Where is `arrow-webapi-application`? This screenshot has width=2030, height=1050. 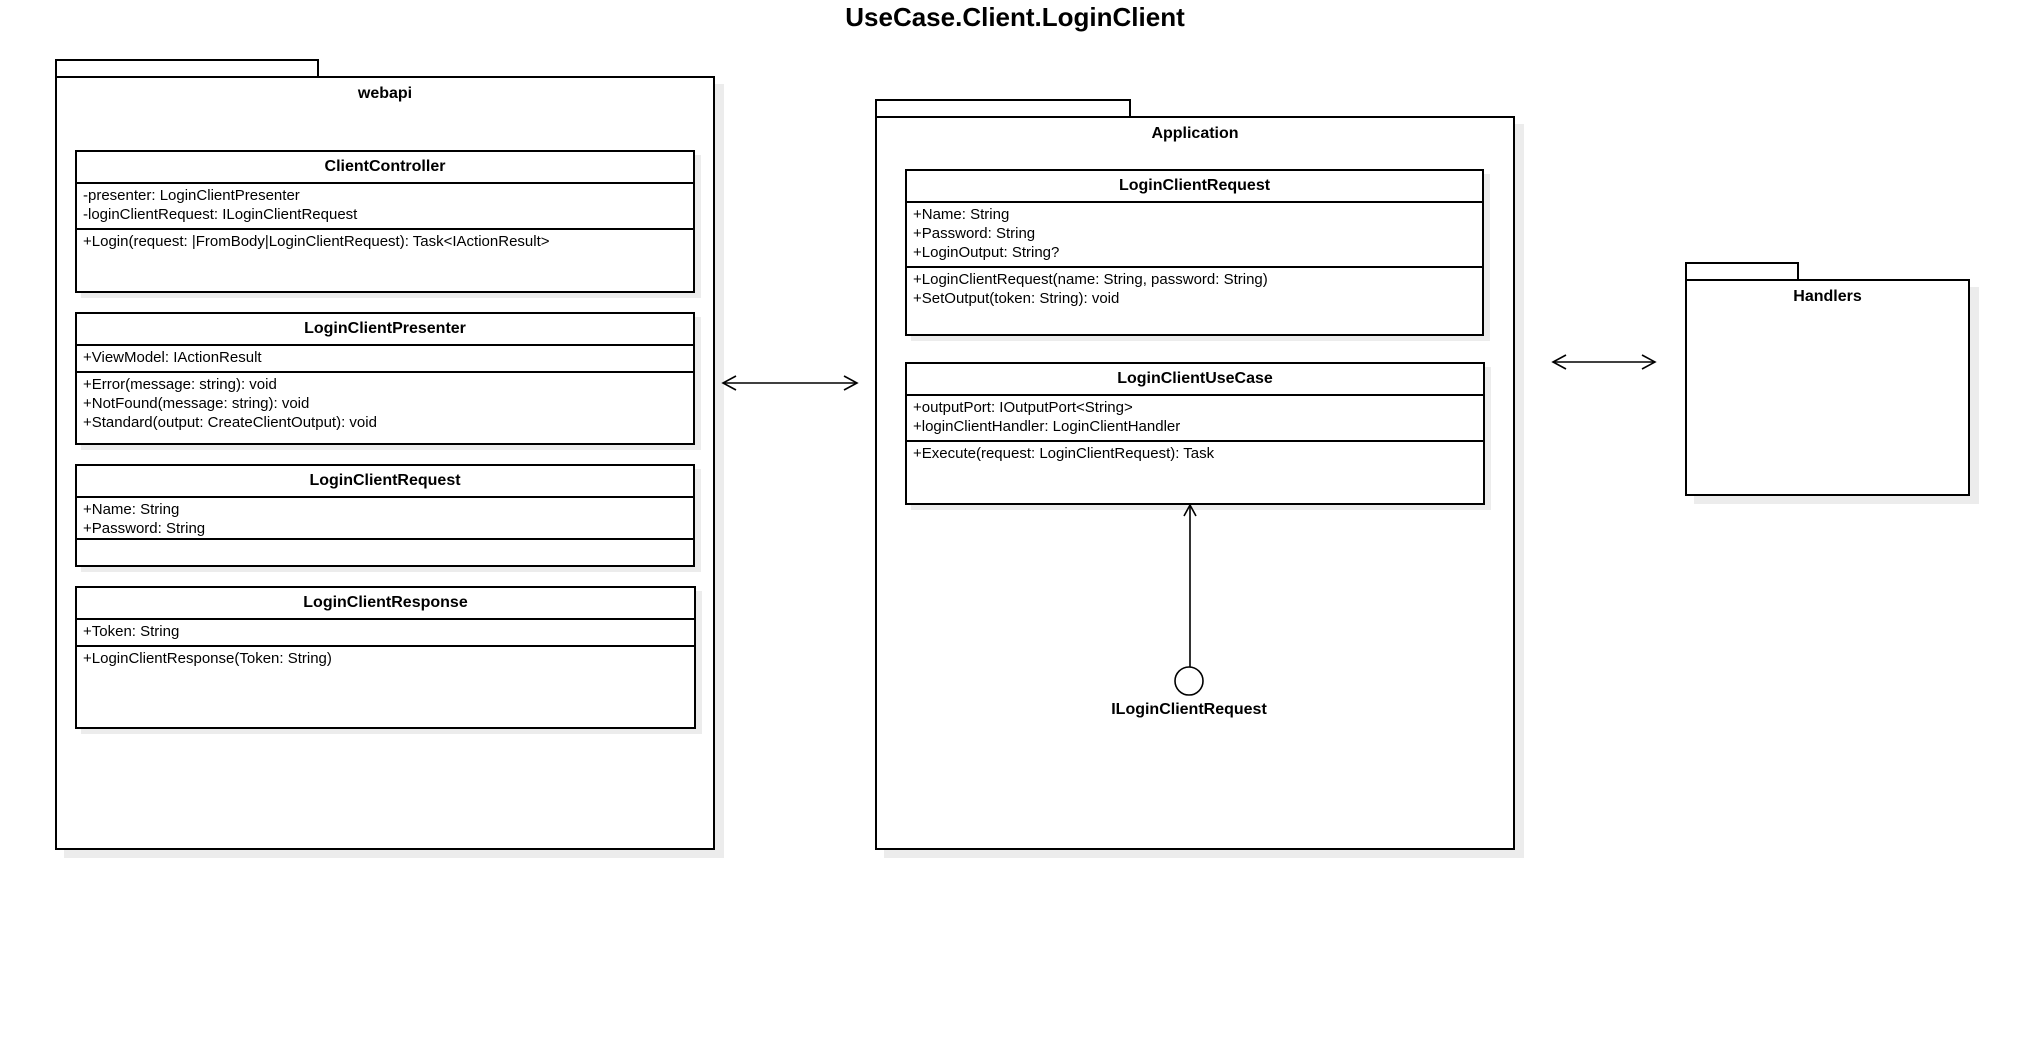 arrow-webapi-application is located at coordinates (790, 383).